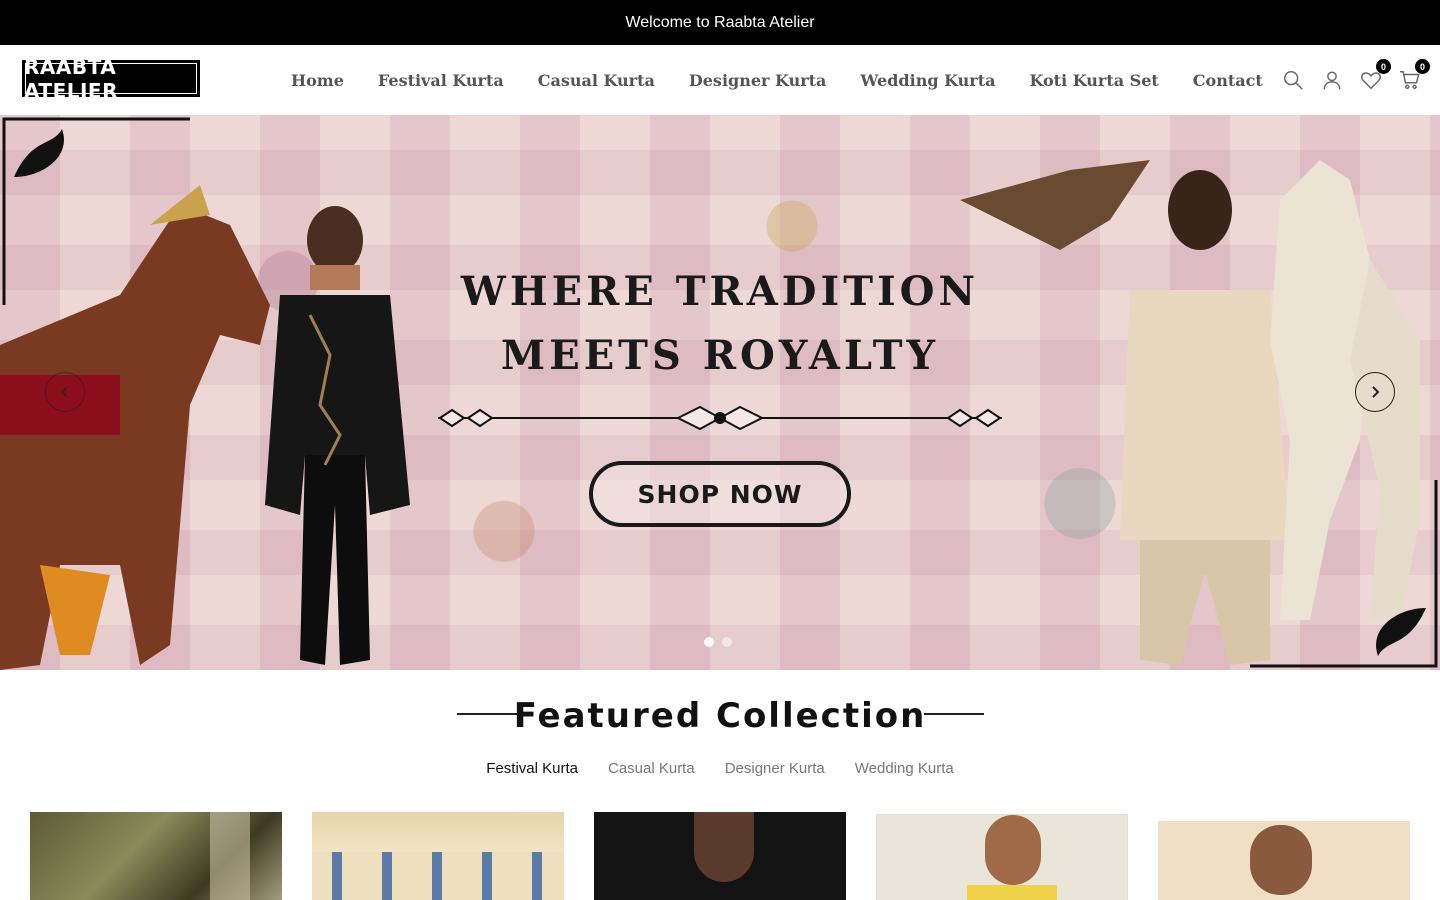 The image size is (1440, 900). Describe the element at coordinates (904, 768) in the screenshot. I see `tab-wedding-kurta: Wedding Kurta` at that location.